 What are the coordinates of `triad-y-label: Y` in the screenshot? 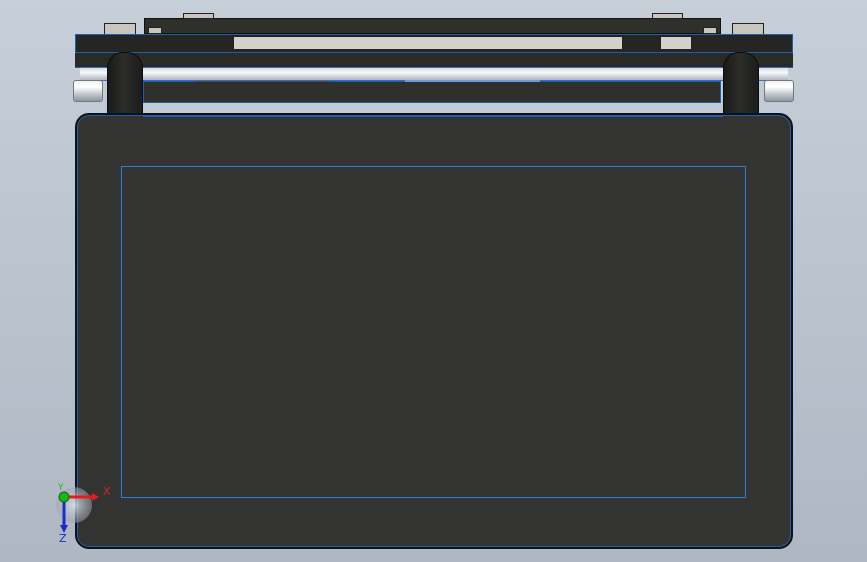 It's located at (61, 488).